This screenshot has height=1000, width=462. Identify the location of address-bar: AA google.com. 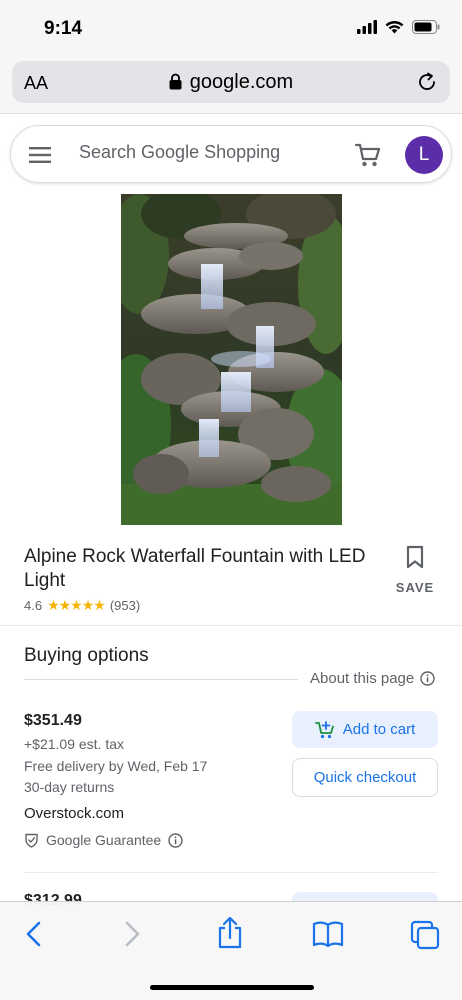
(231, 82).